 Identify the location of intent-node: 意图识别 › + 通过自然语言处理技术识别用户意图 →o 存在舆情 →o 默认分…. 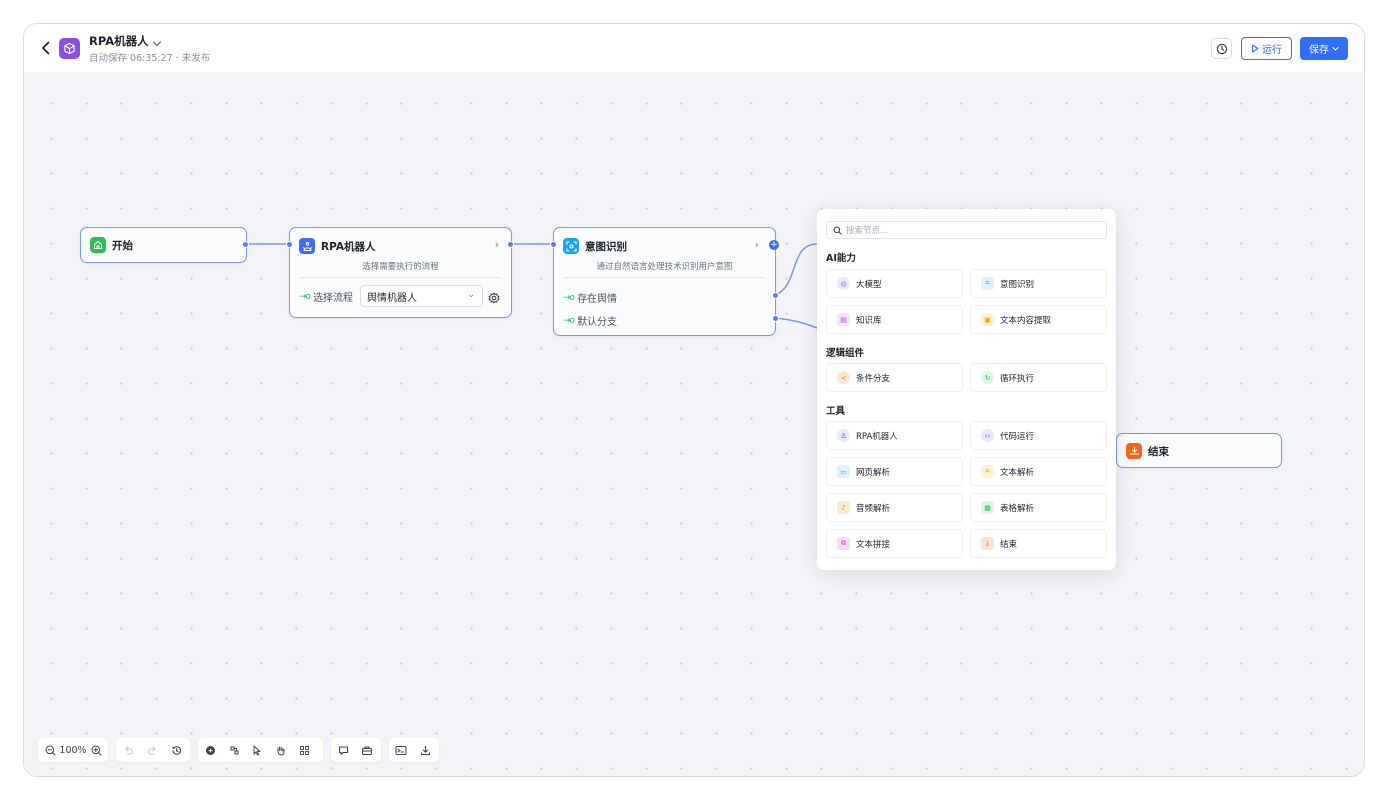
(664, 281).